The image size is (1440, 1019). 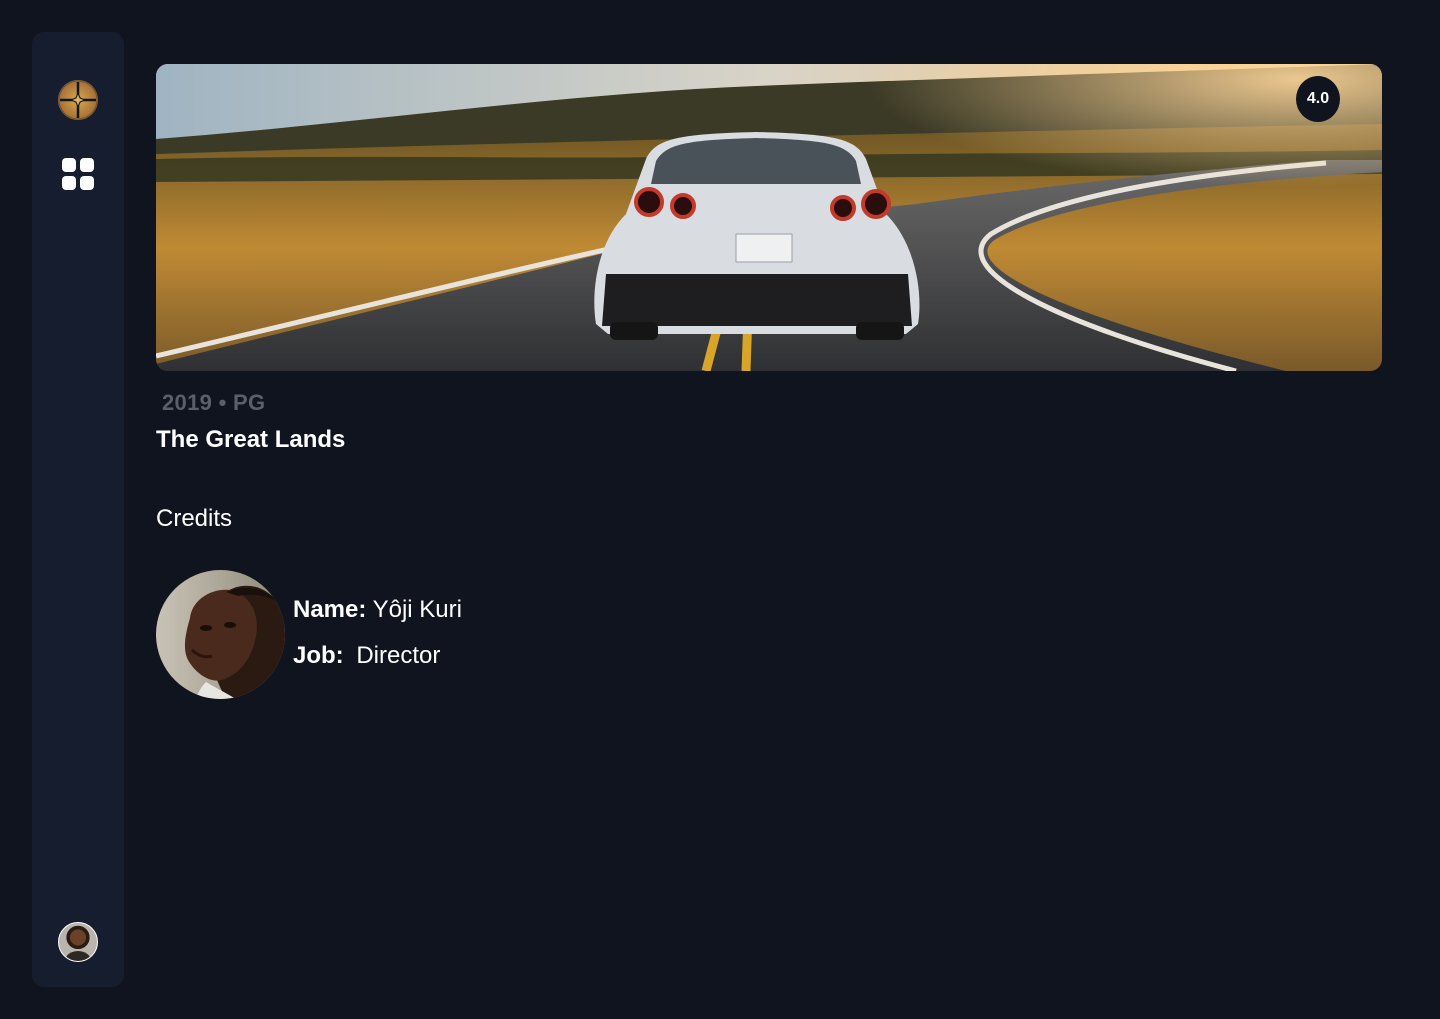 What do you see at coordinates (330, 609) in the screenshot?
I see `credit-name-label: Name:` at bounding box center [330, 609].